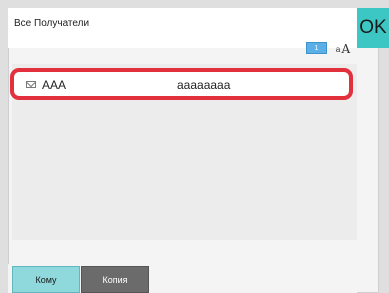 This screenshot has width=389, height=293. I want to click on envelope-icon, so click(31, 84).